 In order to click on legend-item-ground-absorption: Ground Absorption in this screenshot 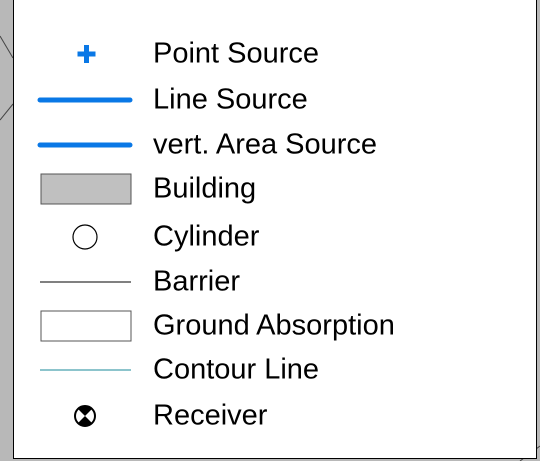, I will do `click(274, 326)`.